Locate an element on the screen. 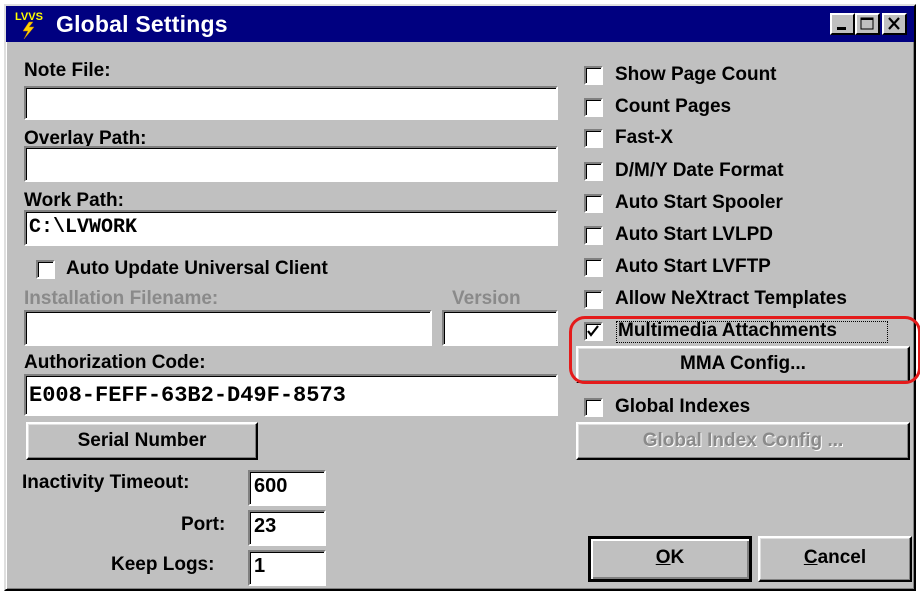  keep-logs-label: Keep Logs: is located at coordinates (163, 564).